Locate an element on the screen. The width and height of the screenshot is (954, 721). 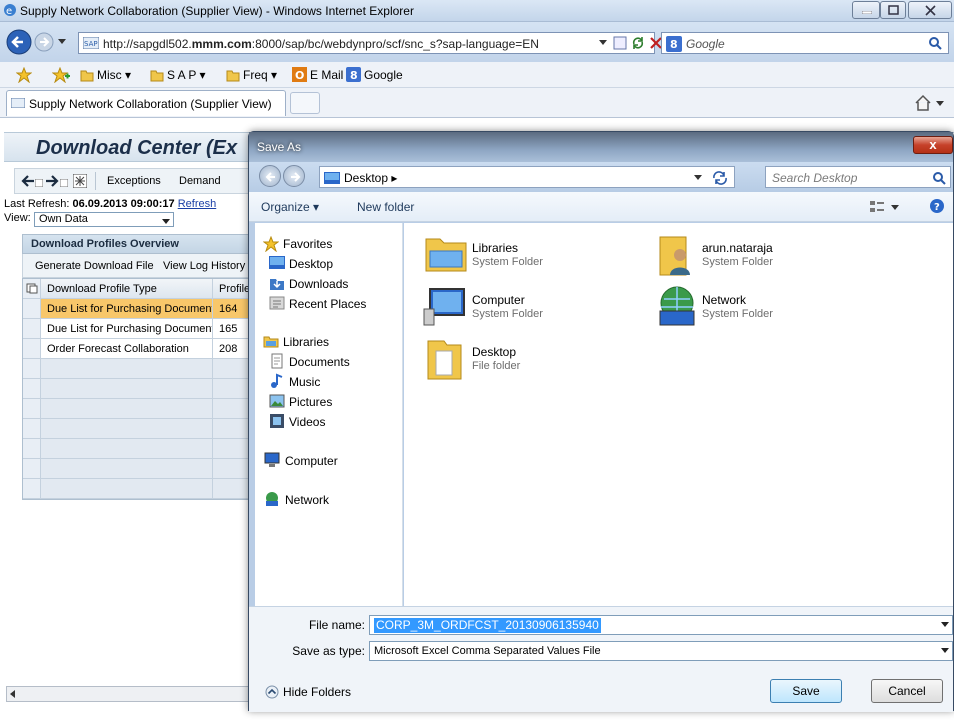
fav-freq: Freq ▾ is located at coordinates (260, 75).